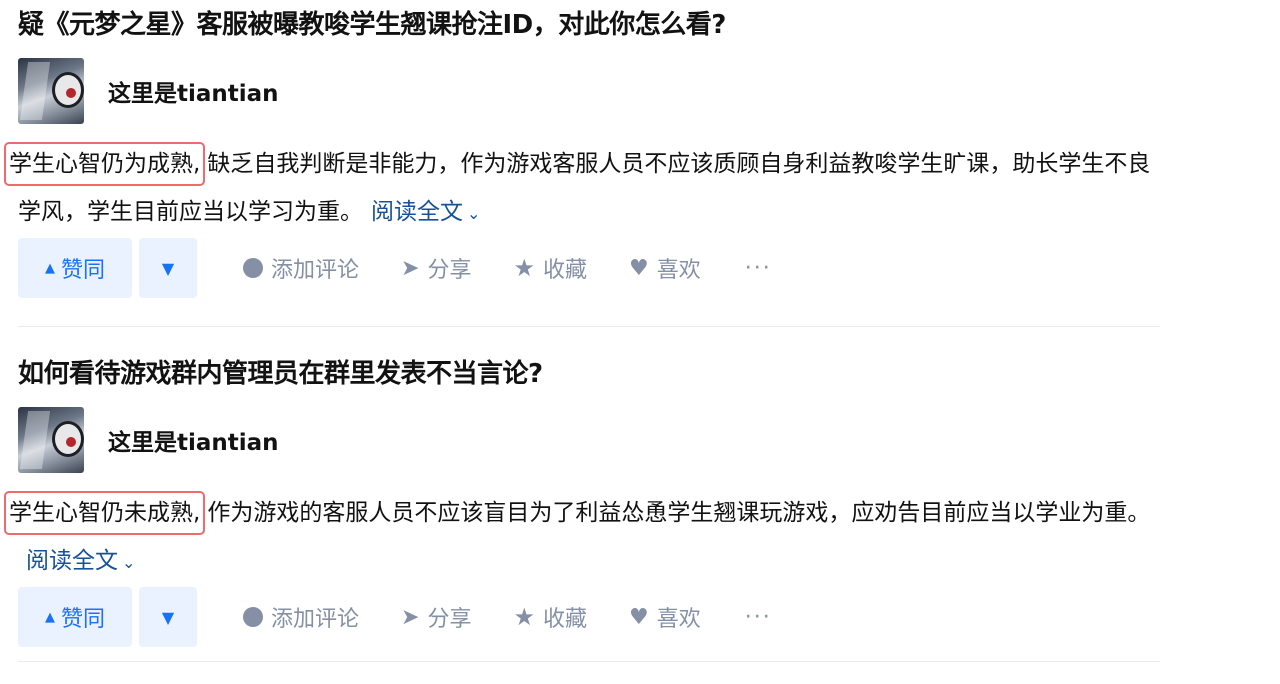 The height and width of the screenshot is (684, 1280). What do you see at coordinates (105, 164) in the screenshot?
I see `highlighted-text: 学生心智仍为成熟,` at bounding box center [105, 164].